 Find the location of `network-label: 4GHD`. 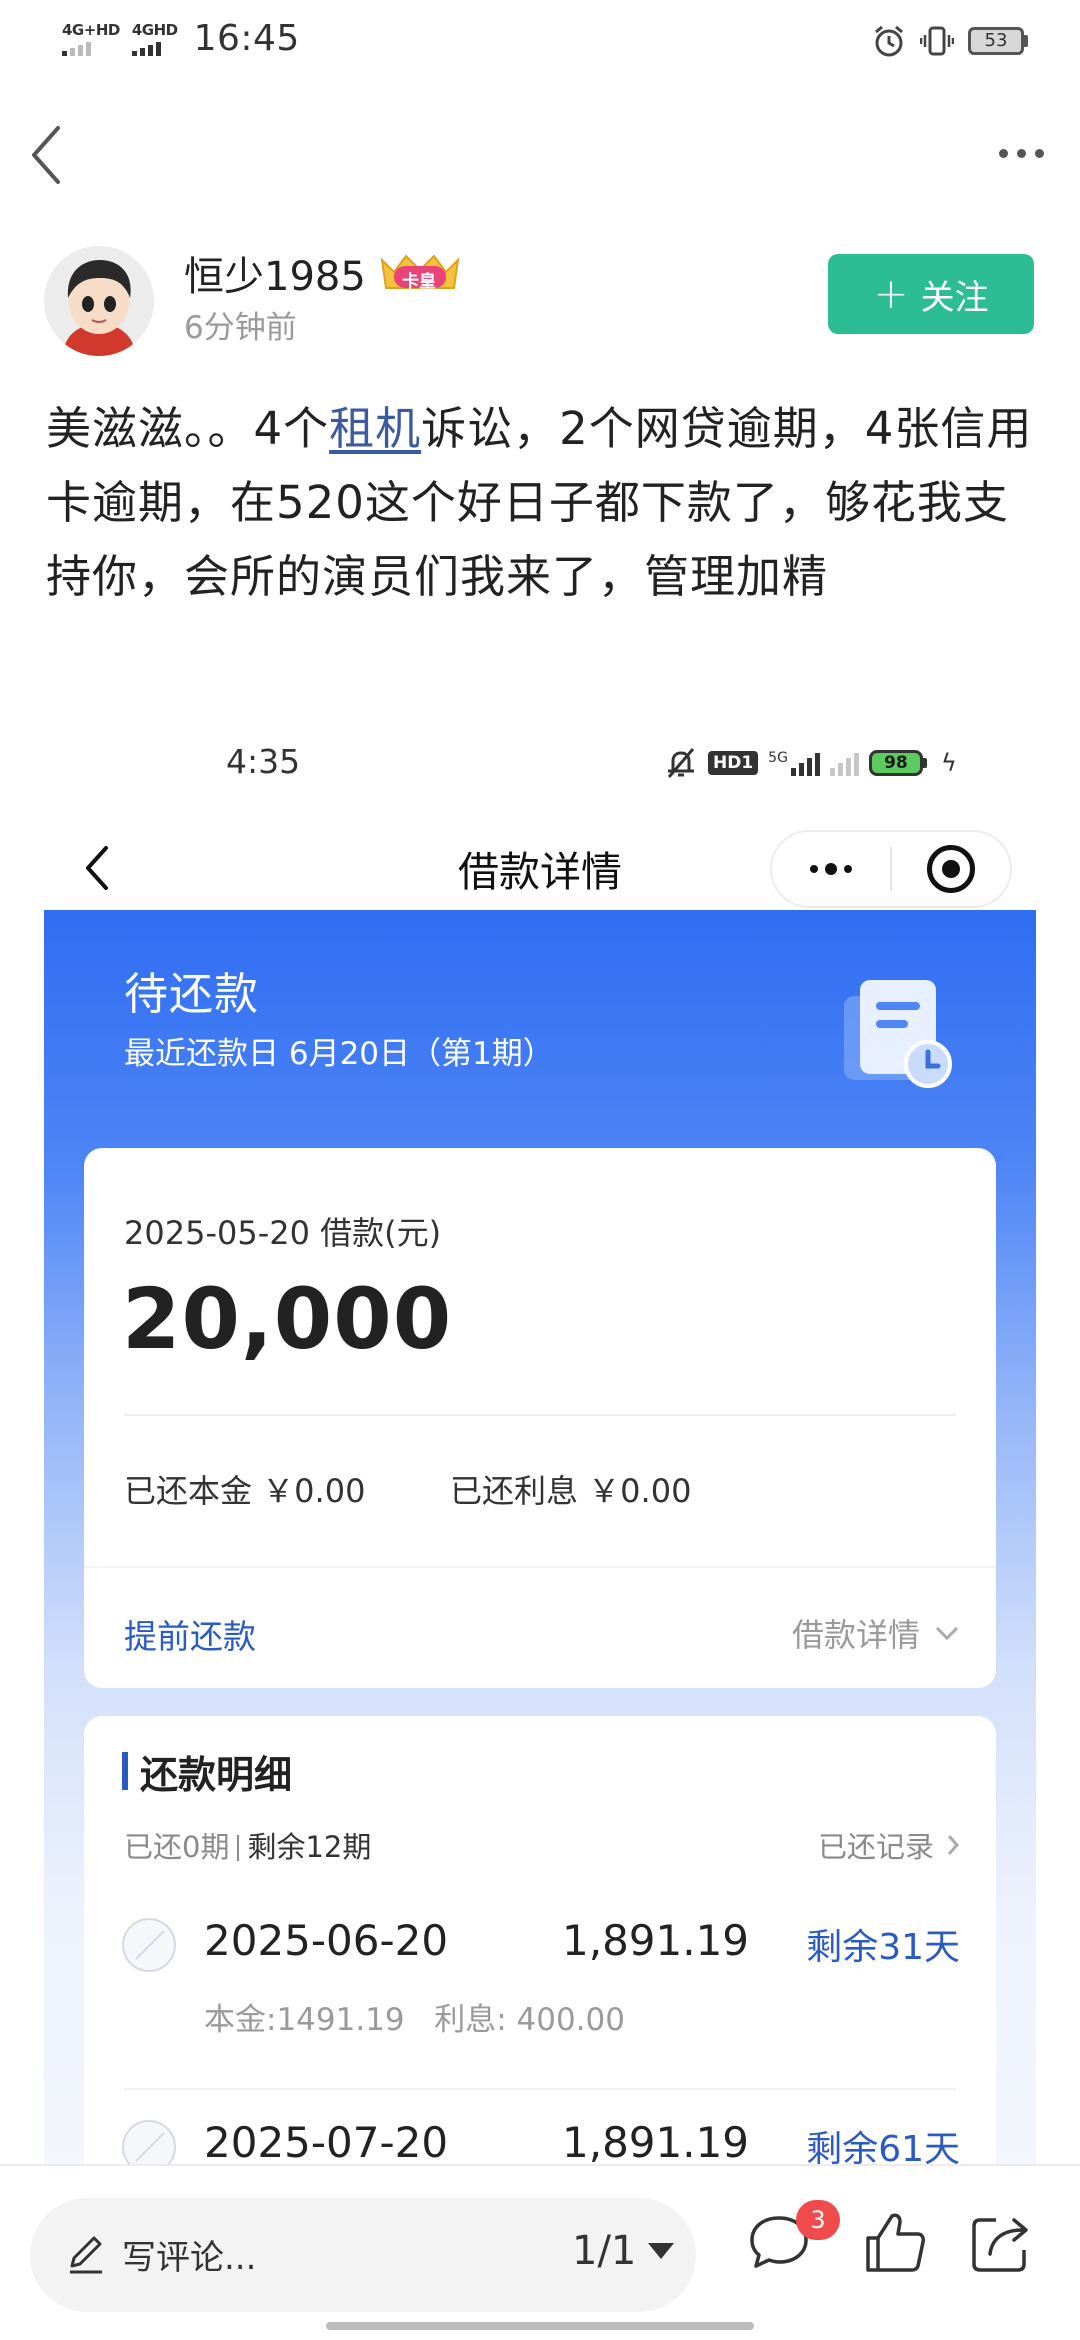

network-label: 4GHD is located at coordinates (154, 29).